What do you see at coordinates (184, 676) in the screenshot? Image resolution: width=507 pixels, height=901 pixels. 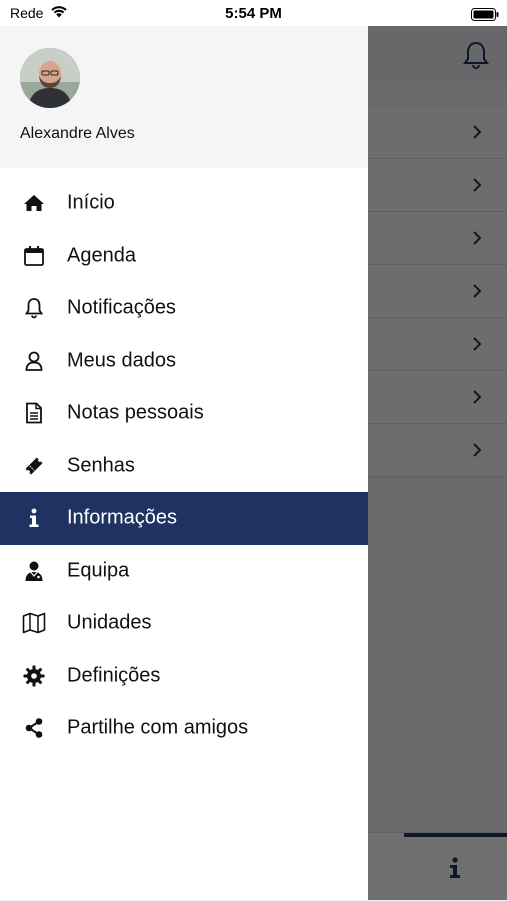 I see `menu-item-definicoes: Definições` at bounding box center [184, 676].